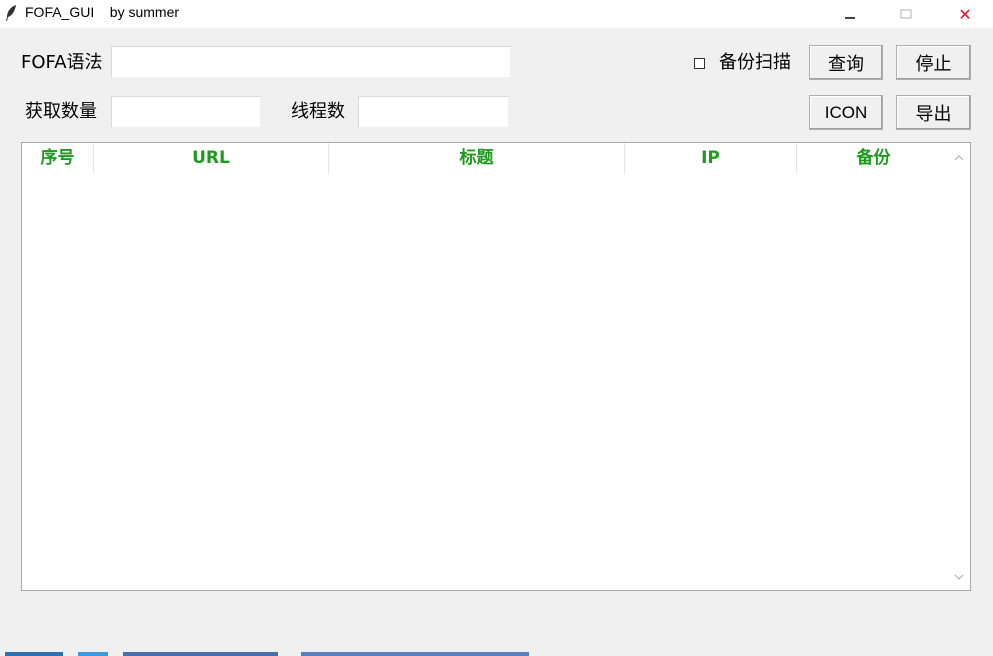  What do you see at coordinates (850, 14) in the screenshot?
I see `minimize-button` at bounding box center [850, 14].